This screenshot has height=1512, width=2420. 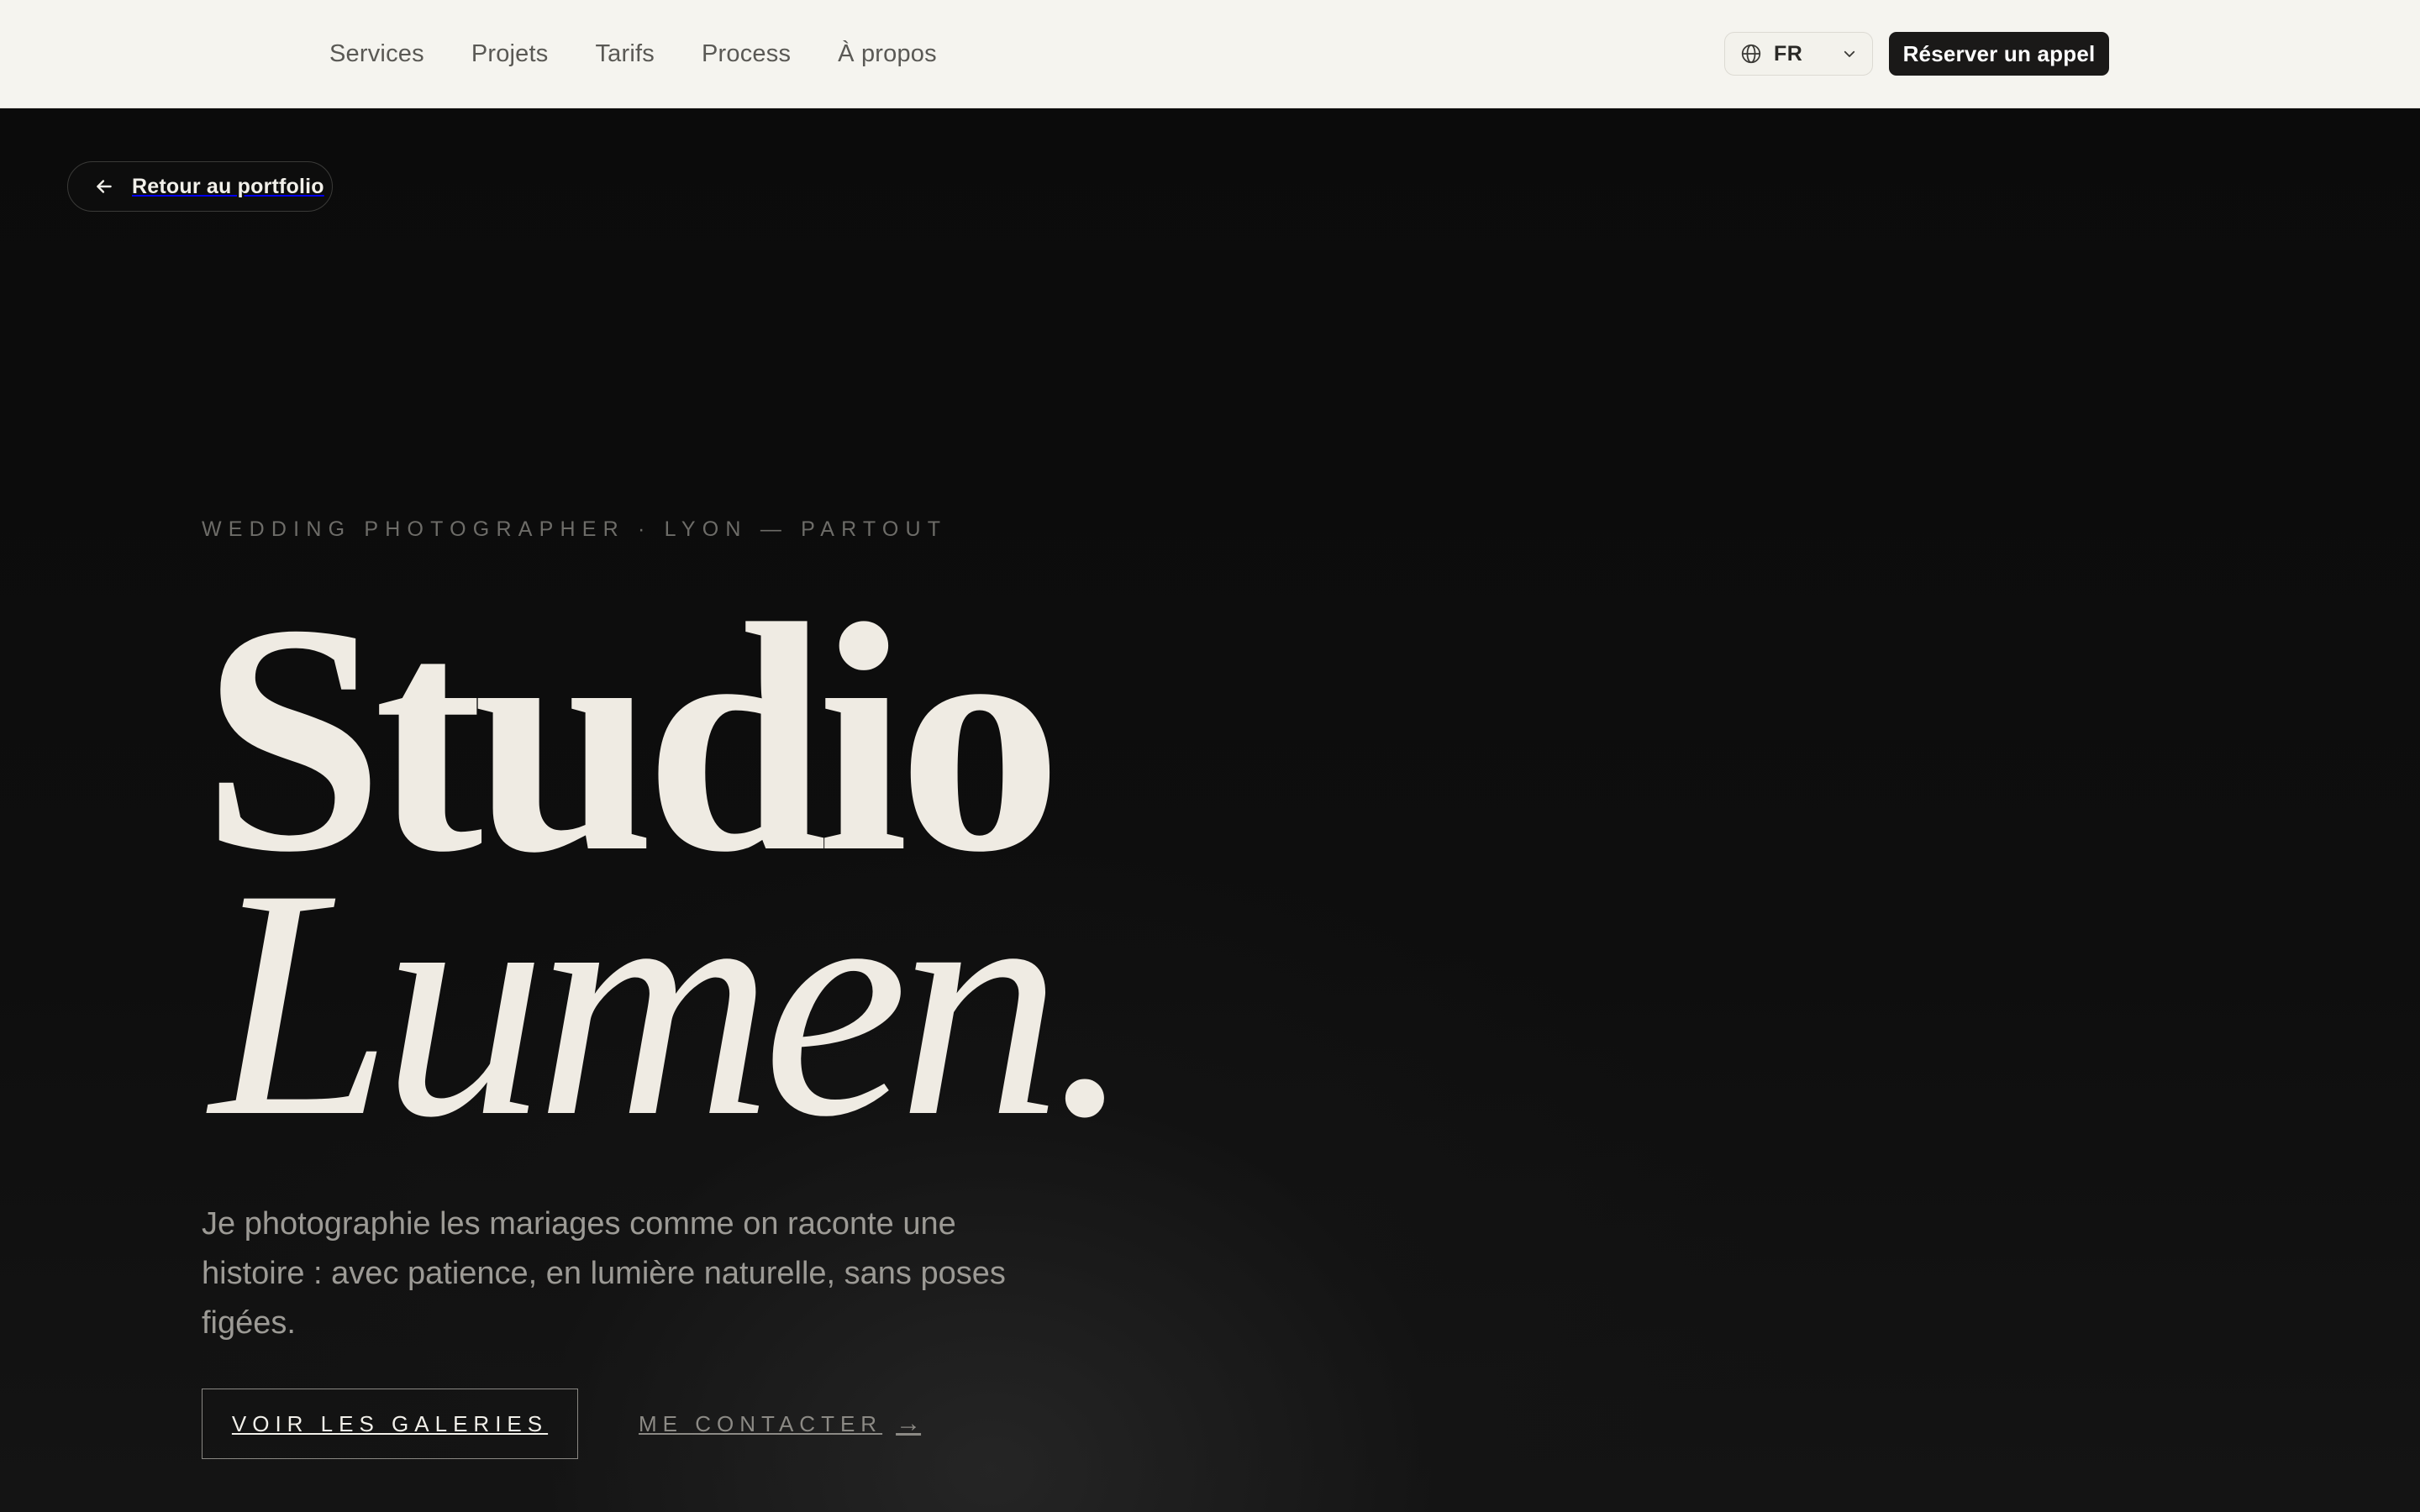 I want to click on book-call-button: Réserver un appel, so click(x=1999, y=54).